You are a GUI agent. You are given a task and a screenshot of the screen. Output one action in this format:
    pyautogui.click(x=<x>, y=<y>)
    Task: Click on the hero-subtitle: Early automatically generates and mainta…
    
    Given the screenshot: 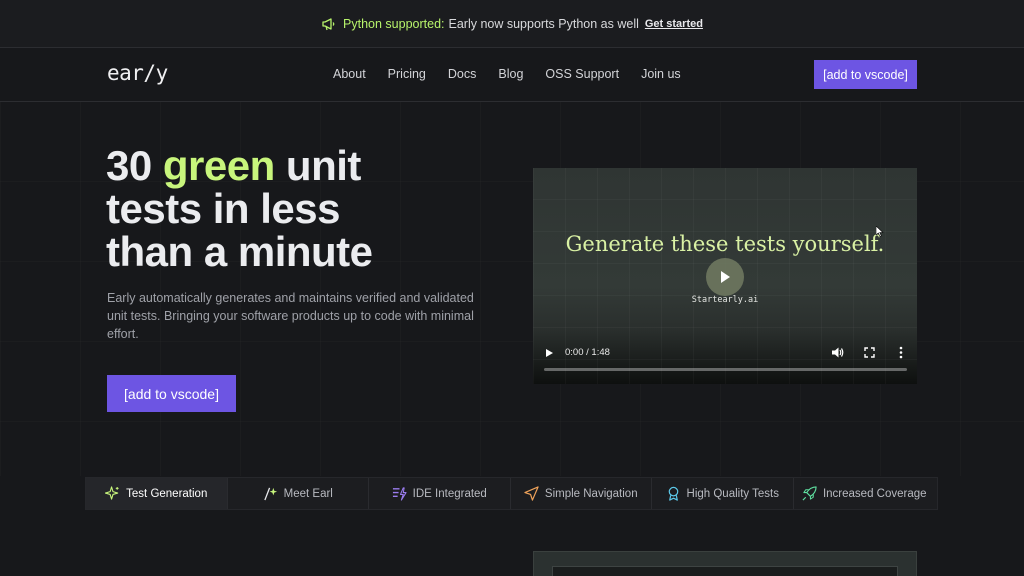 What is the action you would take?
    pyautogui.click(x=290, y=316)
    